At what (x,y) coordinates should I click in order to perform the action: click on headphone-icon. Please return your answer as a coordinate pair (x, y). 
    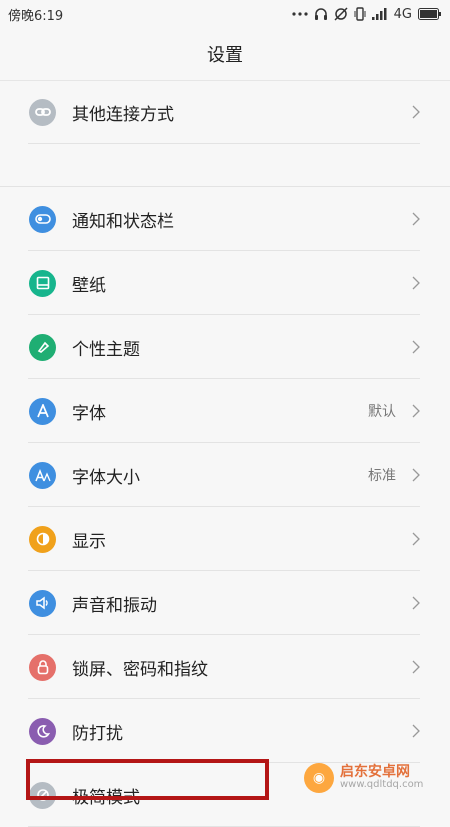
    Looking at the image, I should click on (320, 14).